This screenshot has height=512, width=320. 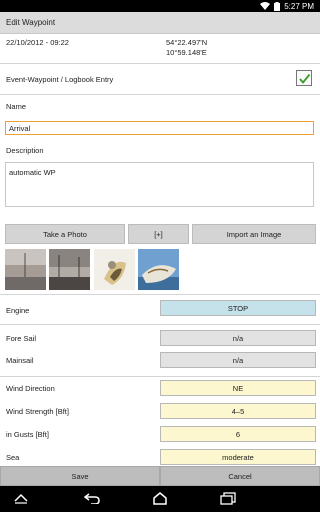 I want to click on home-icon, so click(x=160, y=499).